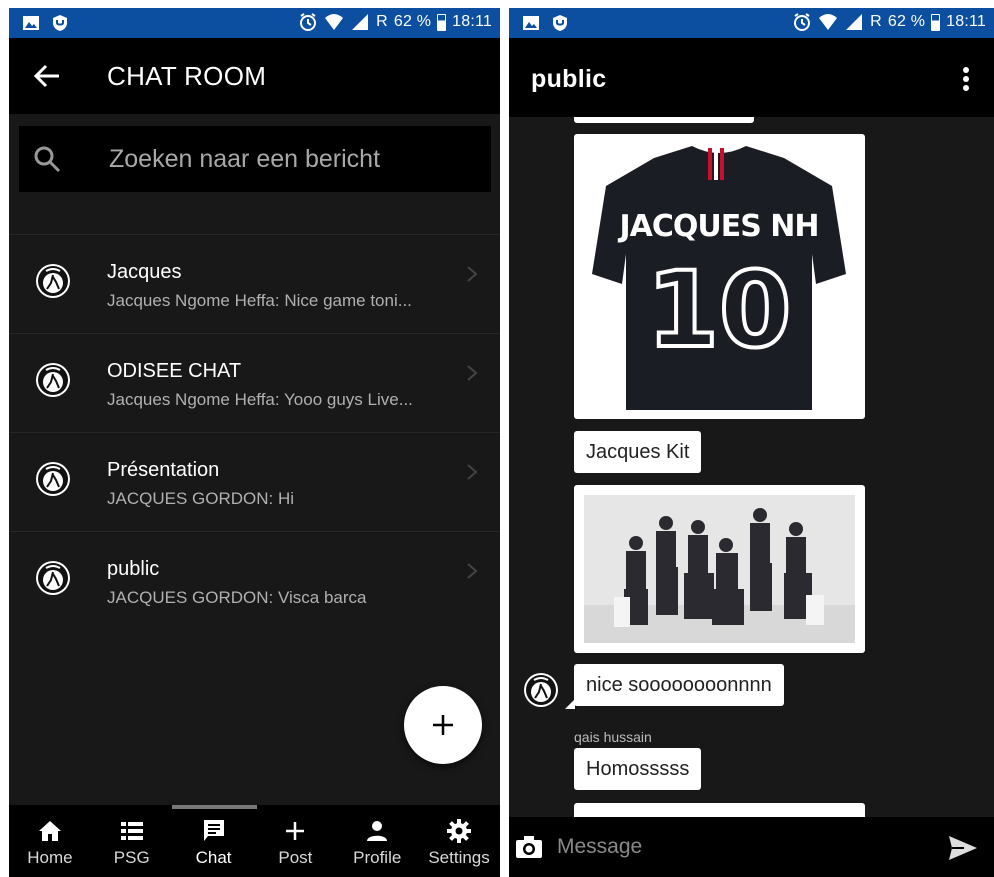  I want to click on team-photo-image, so click(719, 569).